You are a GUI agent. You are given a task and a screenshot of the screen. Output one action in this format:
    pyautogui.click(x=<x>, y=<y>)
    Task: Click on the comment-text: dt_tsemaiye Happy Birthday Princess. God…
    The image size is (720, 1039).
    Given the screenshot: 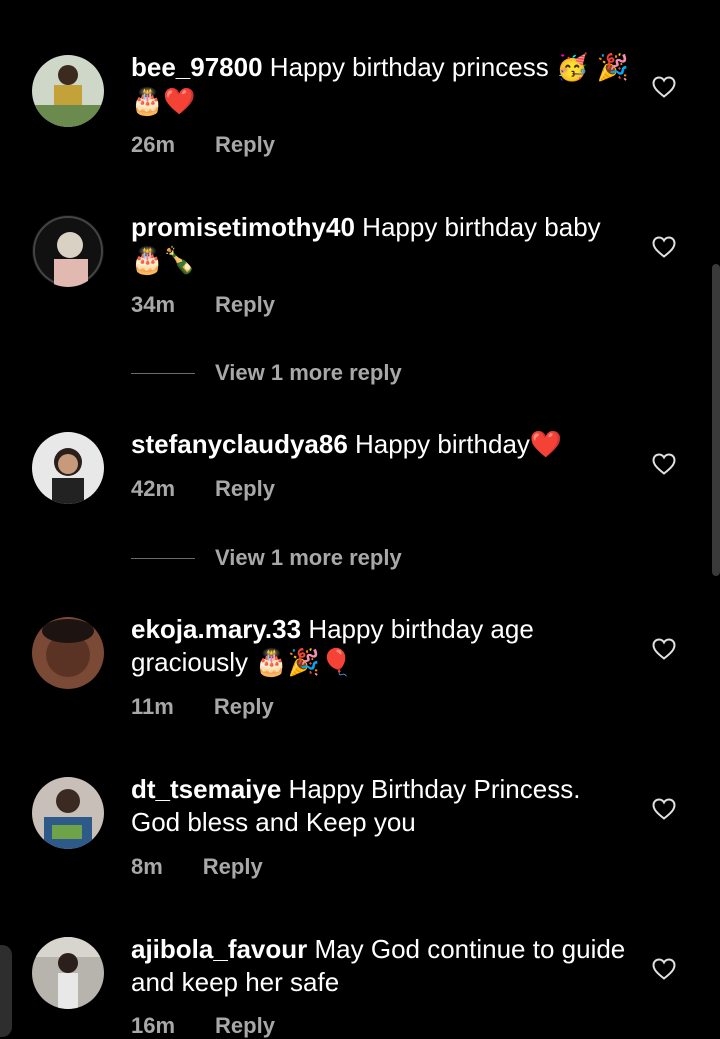 What is the action you would take?
    pyautogui.click(x=381, y=806)
    